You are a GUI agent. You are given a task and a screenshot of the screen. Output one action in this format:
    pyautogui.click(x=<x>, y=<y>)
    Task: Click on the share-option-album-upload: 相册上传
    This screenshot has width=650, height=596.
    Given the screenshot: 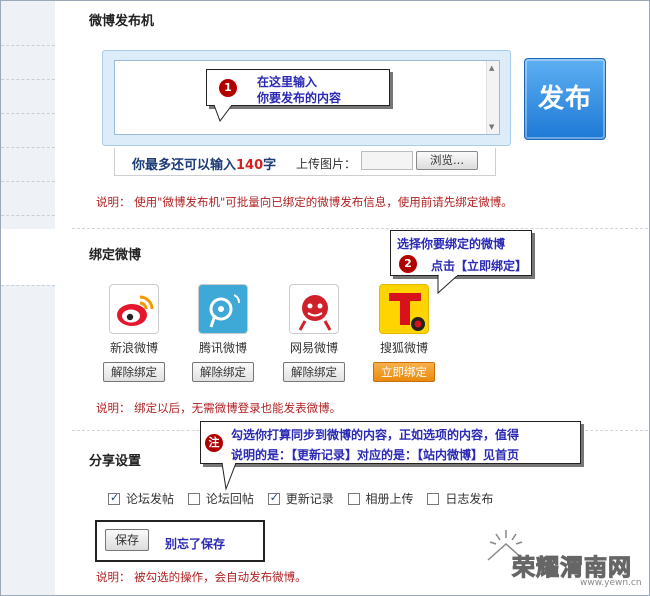 What is the action you would take?
    pyautogui.click(x=380, y=498)
    